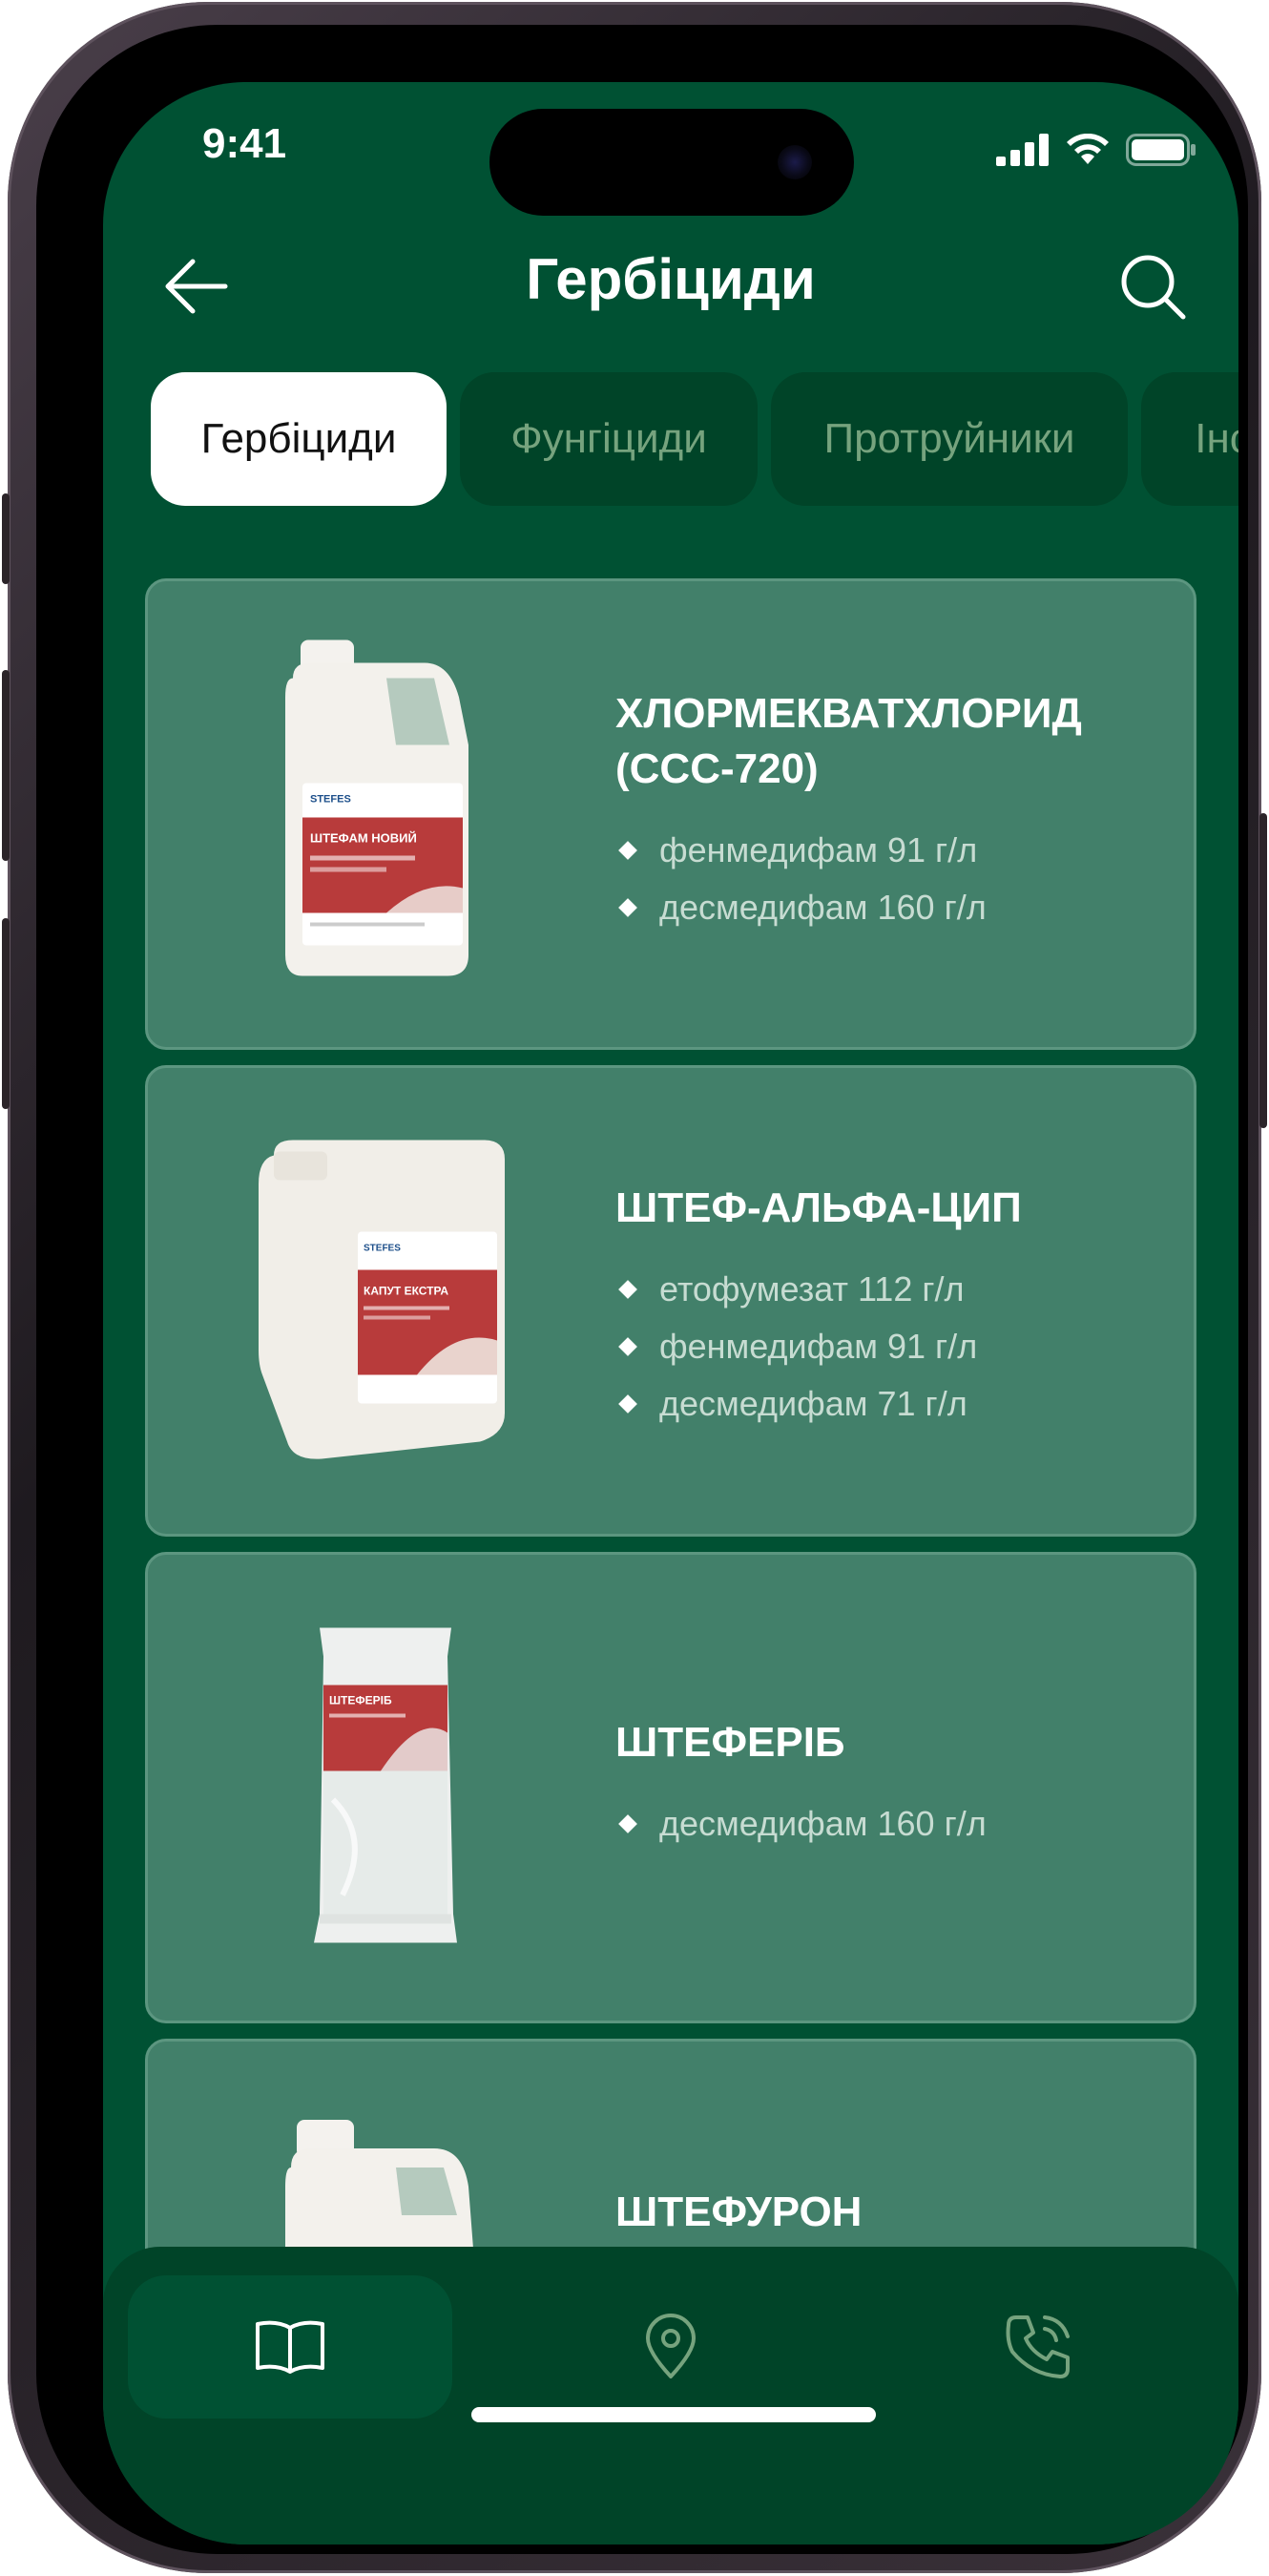  I want to click on search-icon, so click(1153, 287).